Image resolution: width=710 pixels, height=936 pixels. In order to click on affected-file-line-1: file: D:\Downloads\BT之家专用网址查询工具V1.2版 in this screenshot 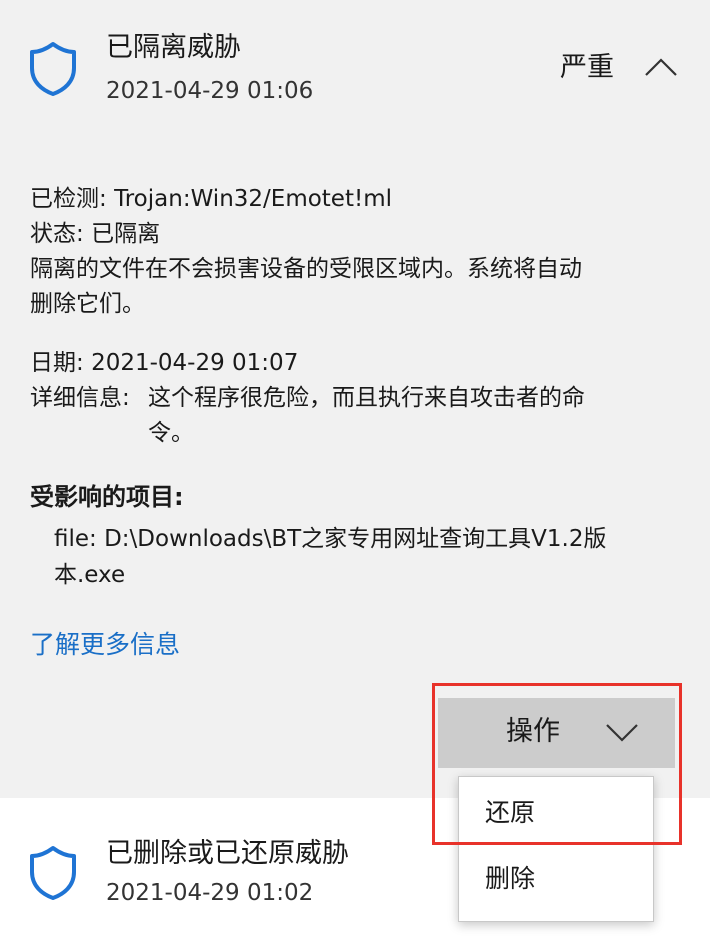, I will do `click(330, 539)`.